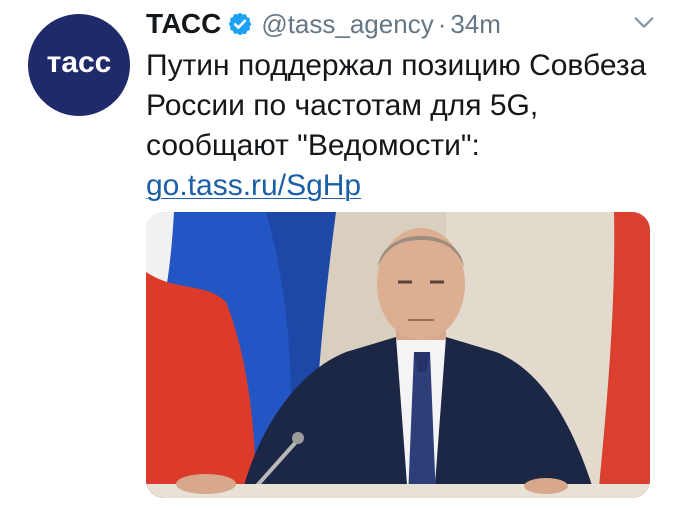  Describe the element at coordinates (79, 62) in the screenshot. I see `avatar-logo-text: тасс` at that location.